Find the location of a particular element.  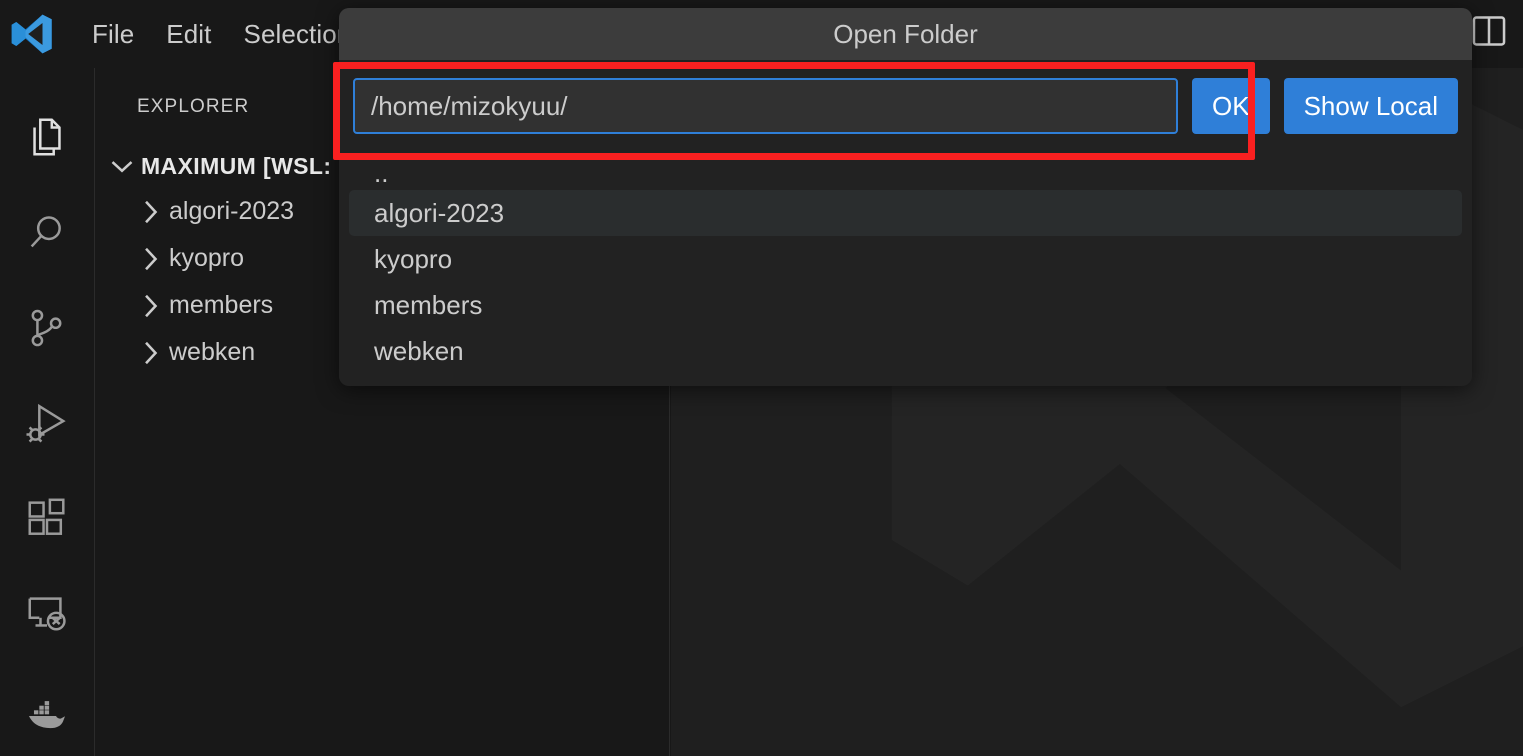

tree-item-label: kyopro is located at coordinates (207, 258).